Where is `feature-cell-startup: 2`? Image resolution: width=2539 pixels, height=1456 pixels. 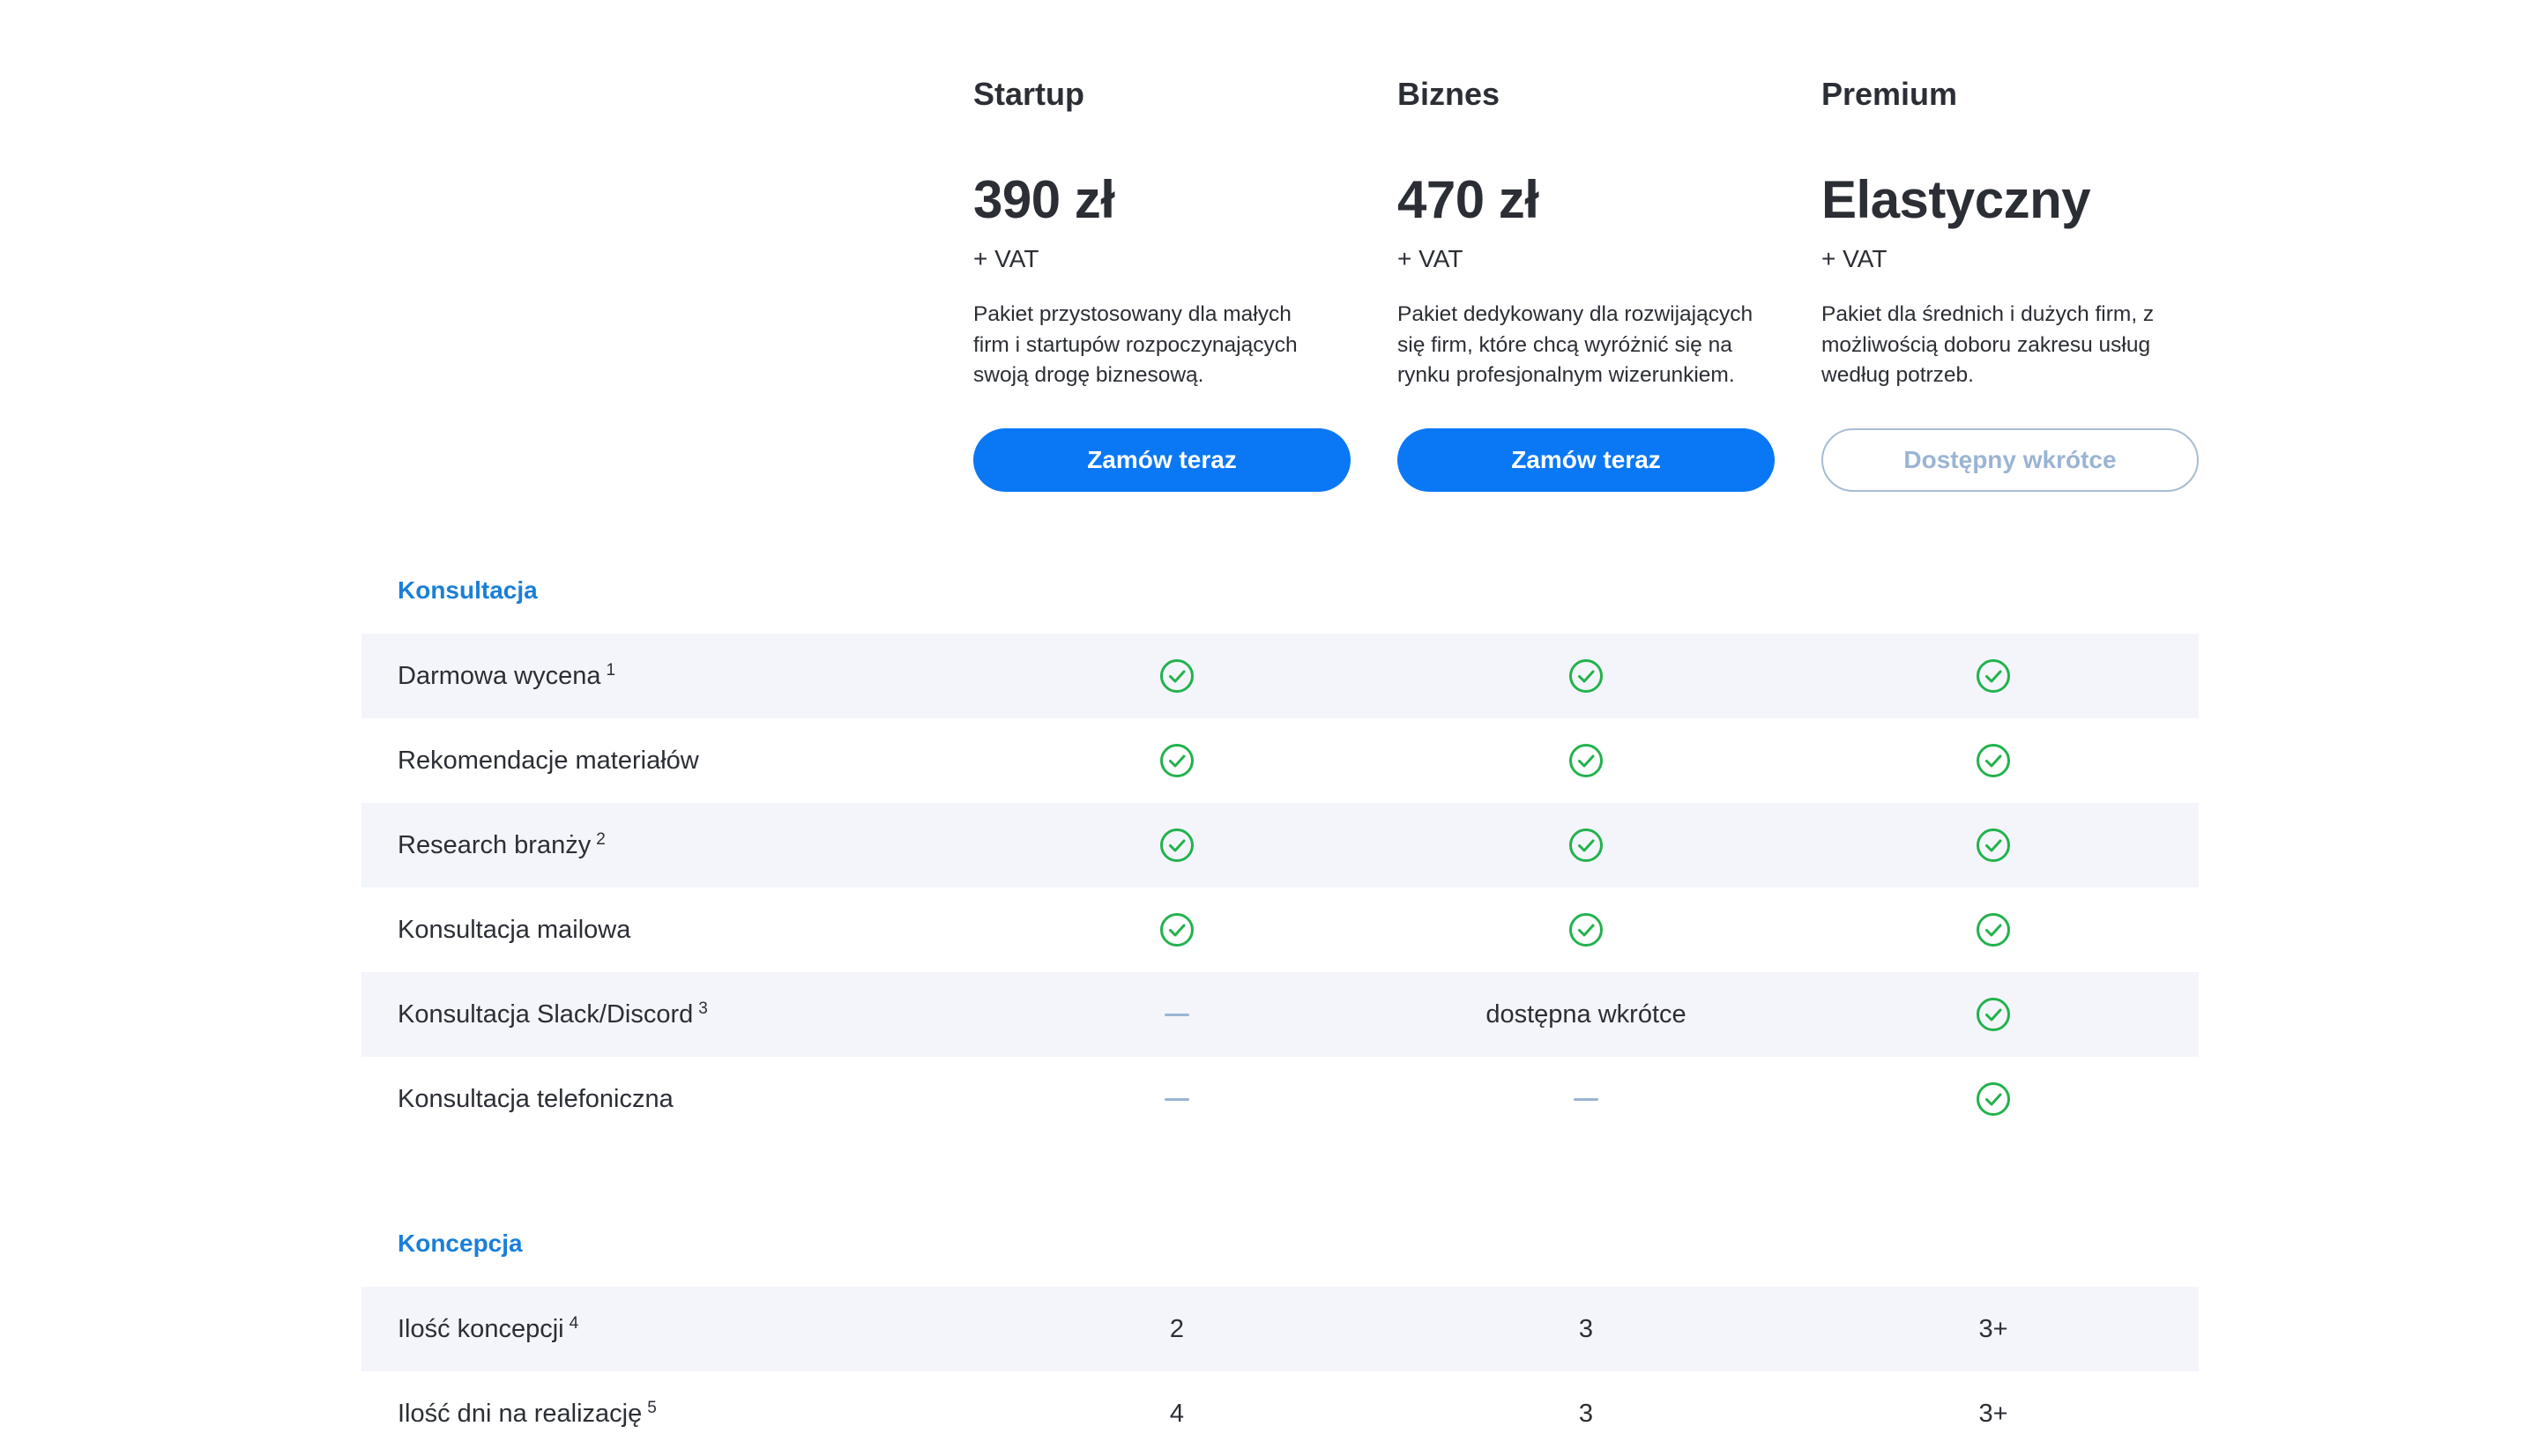 feature-cell-startup: 2 is located at coordinates (1177, 1329).